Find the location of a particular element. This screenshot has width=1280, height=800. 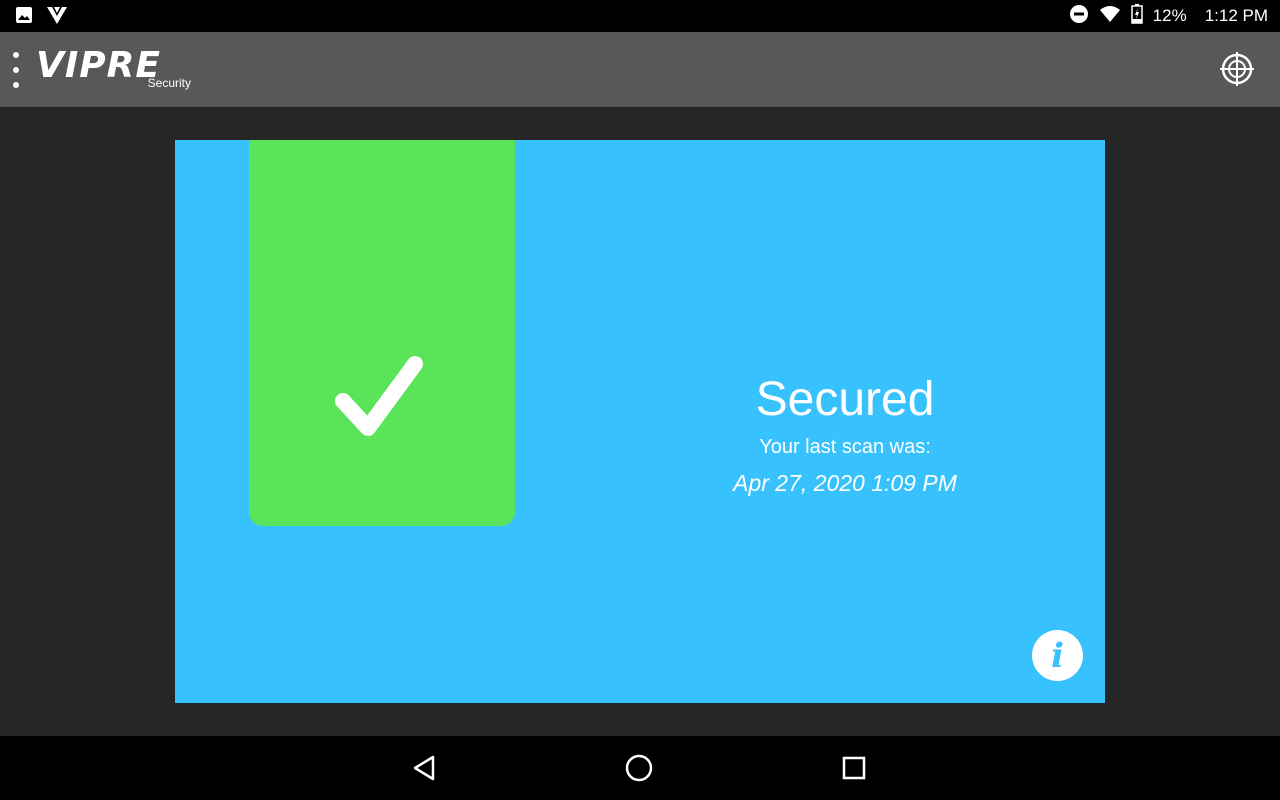

checkmark-icon is located at coordinates (379, 396).